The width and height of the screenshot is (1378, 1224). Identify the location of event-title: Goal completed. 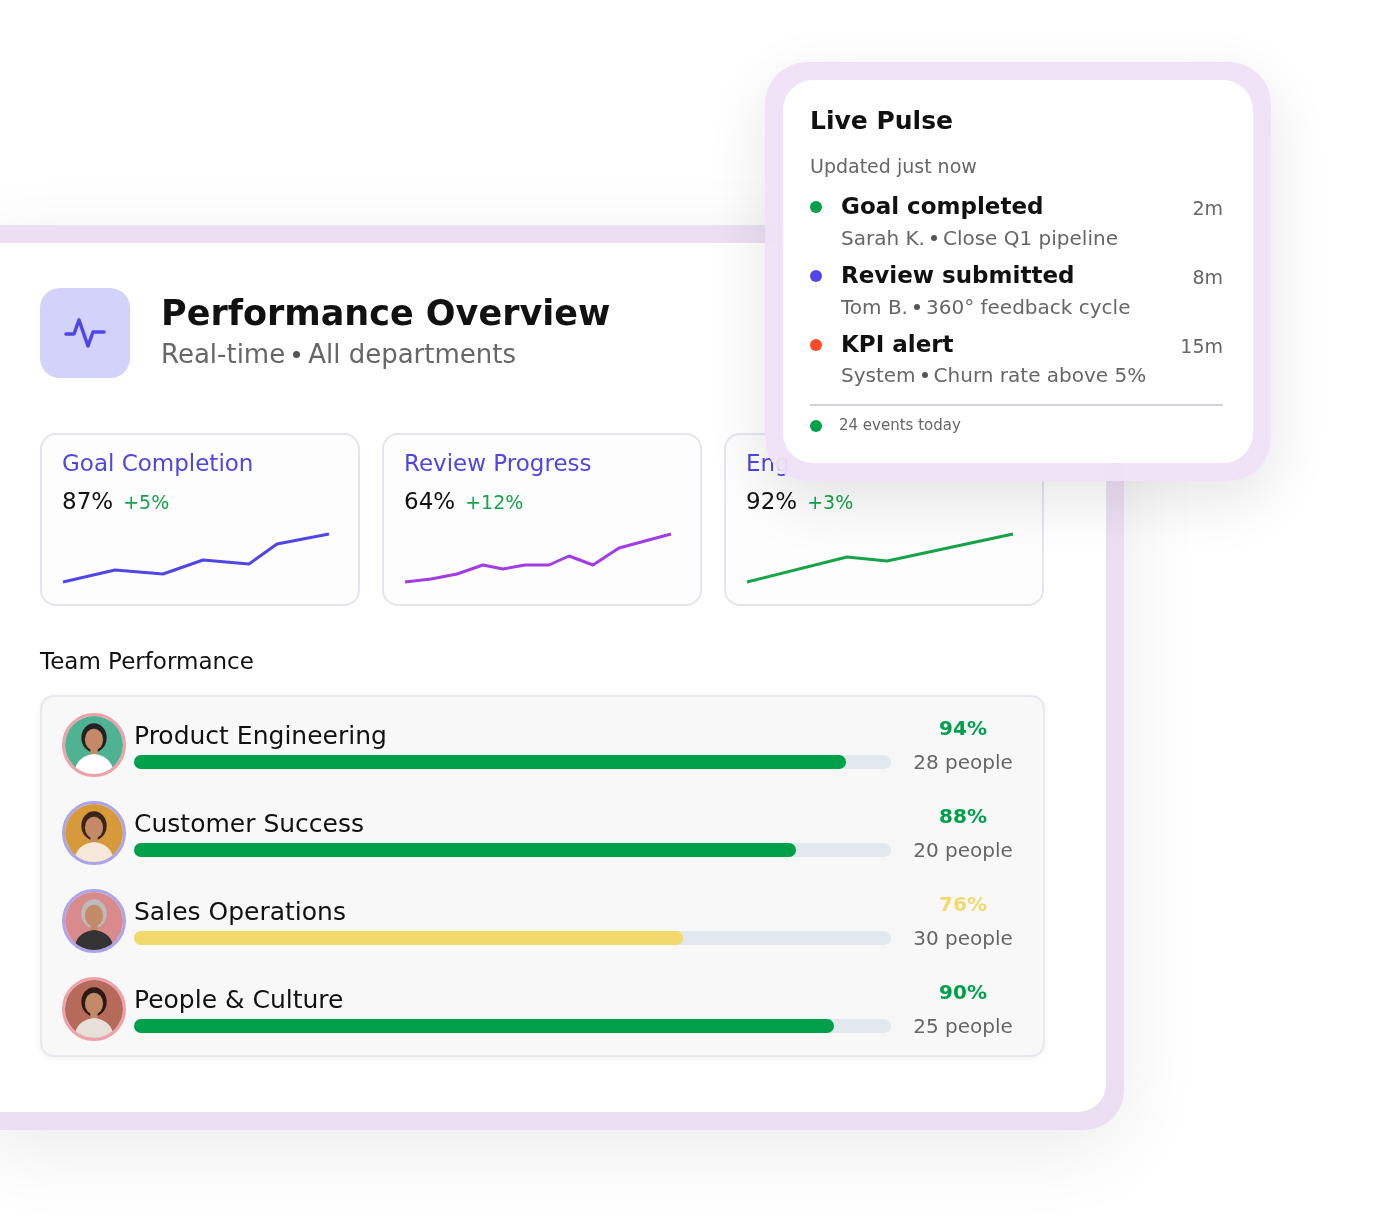
(943, 206).